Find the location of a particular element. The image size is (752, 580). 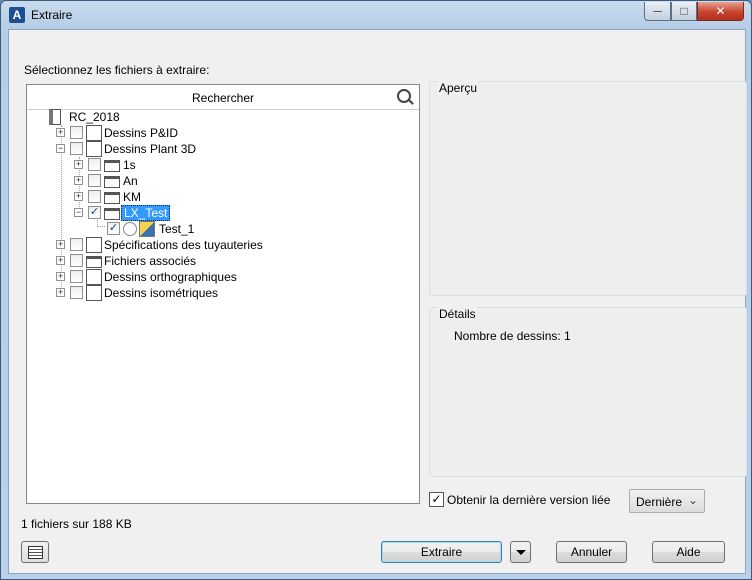

details-title: Détails is located at coordinates (457, 314).